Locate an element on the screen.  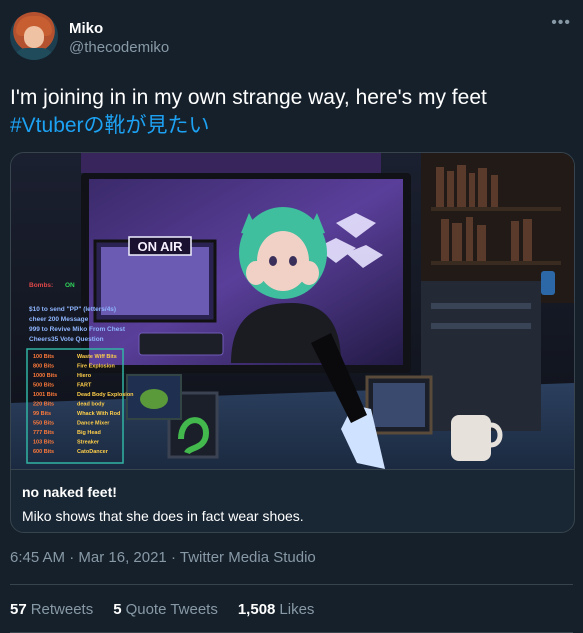
likes-stat: 1,508 Likes is located at coordinates (276, 609).